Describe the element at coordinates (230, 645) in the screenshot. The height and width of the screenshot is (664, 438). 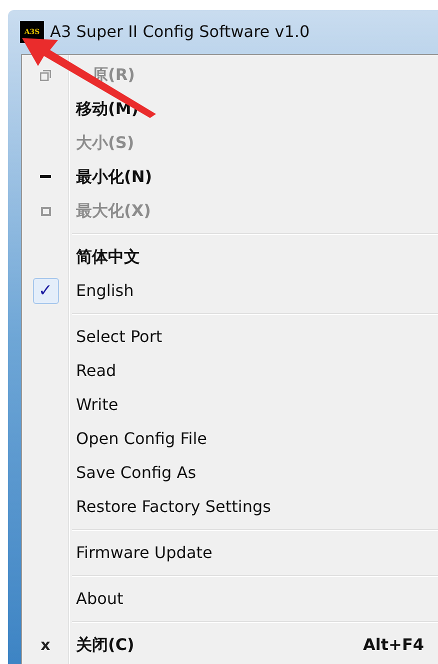
I see `menu-item: x 关闭(C) Alt+F4` at that location.